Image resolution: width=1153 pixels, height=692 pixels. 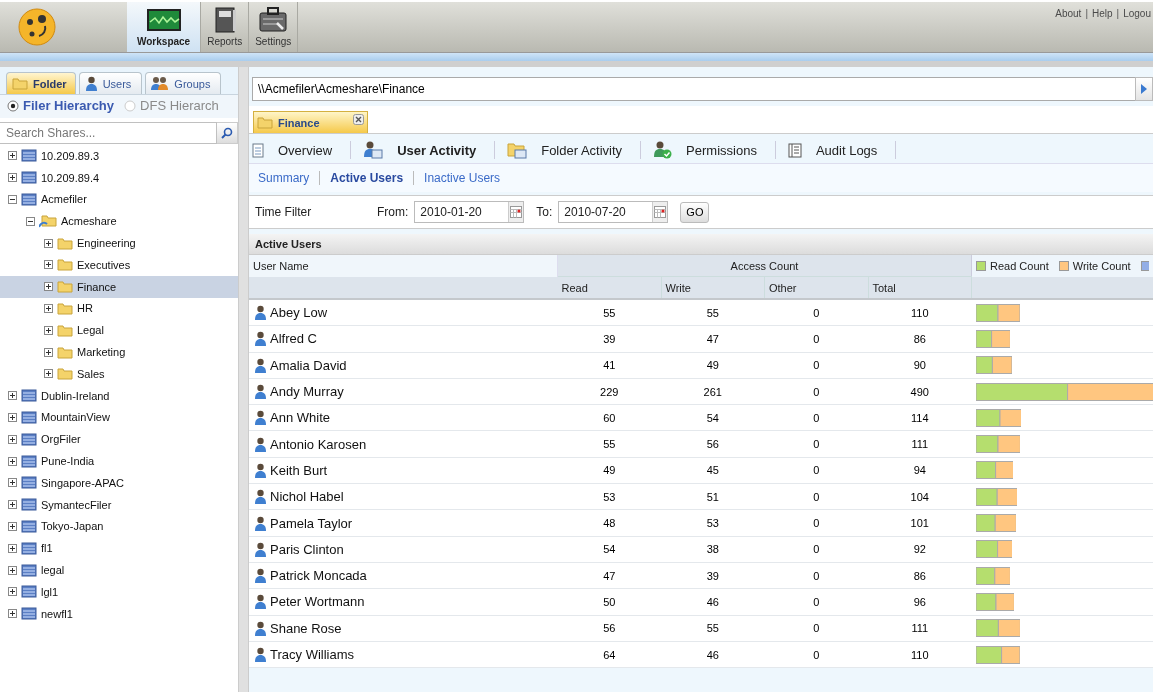 What do you see at coordinates (318, 576) in the screenshot?
I see `user-name: Patrick Moncada` at bounding box center [318, 576].